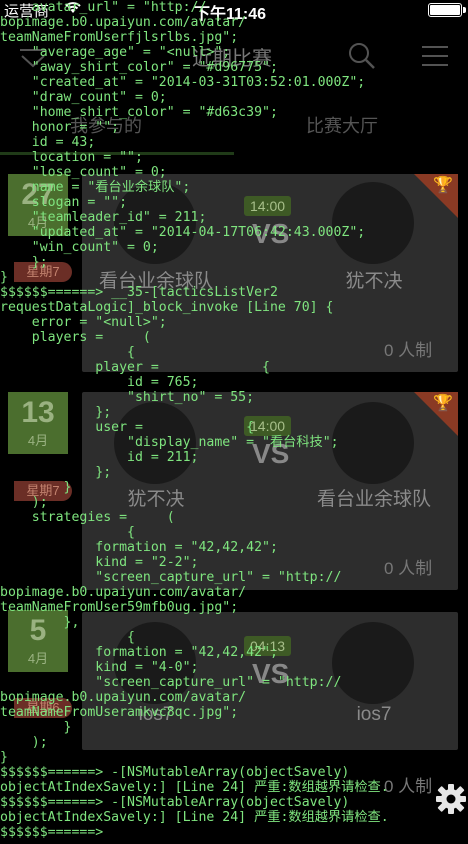 The height and width of the screenshot is (844, 468). I want to click on search-icon, so click(362, 58).